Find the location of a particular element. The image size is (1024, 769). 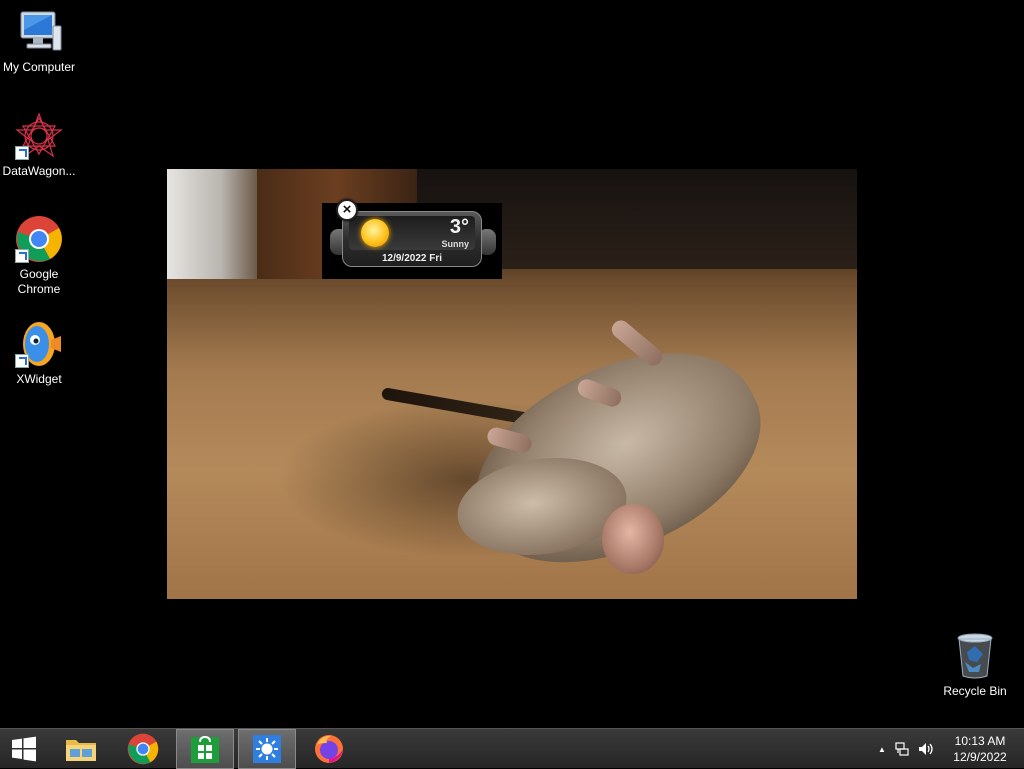

desktop-icon-label: XWidget is located at coordinates (39, 379).